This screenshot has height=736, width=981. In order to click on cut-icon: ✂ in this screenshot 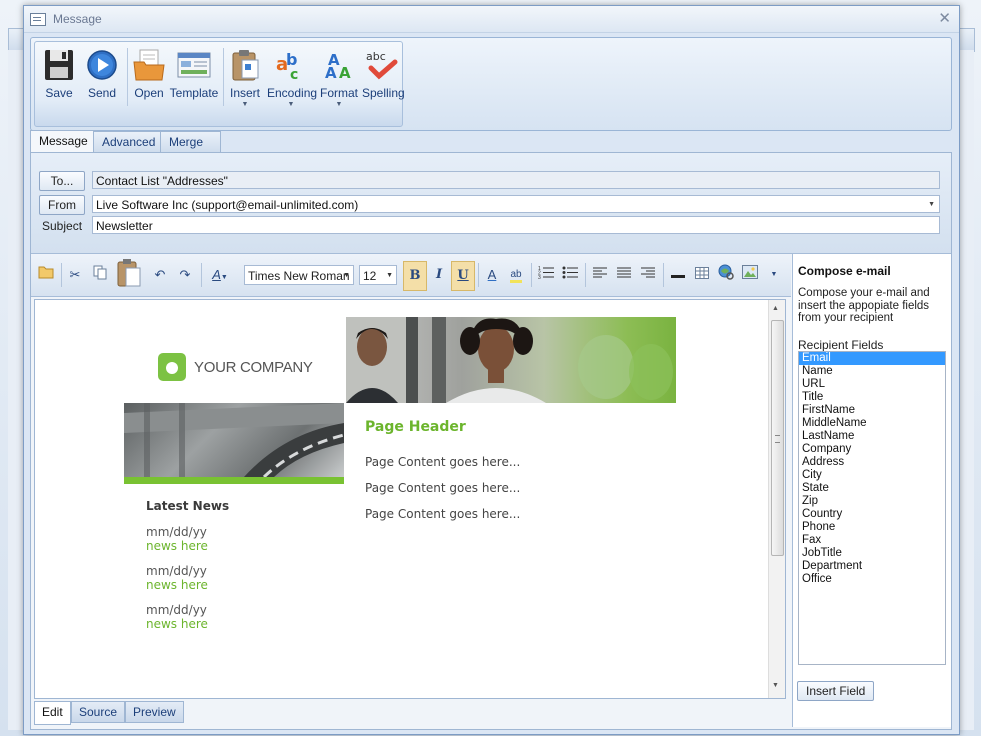, I will do `click(75, 275)`.